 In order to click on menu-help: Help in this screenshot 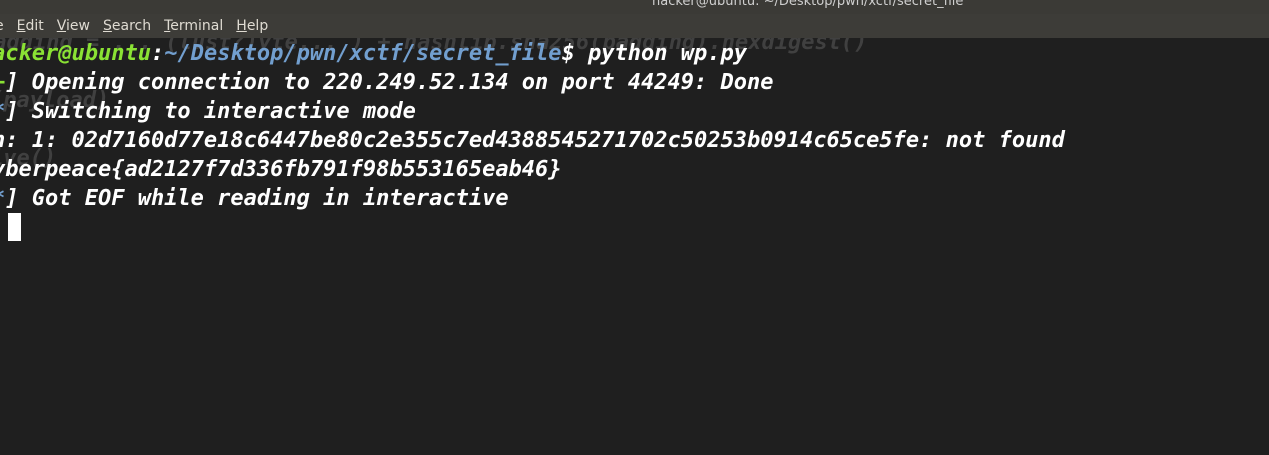, I will do `click(252, 26)`.